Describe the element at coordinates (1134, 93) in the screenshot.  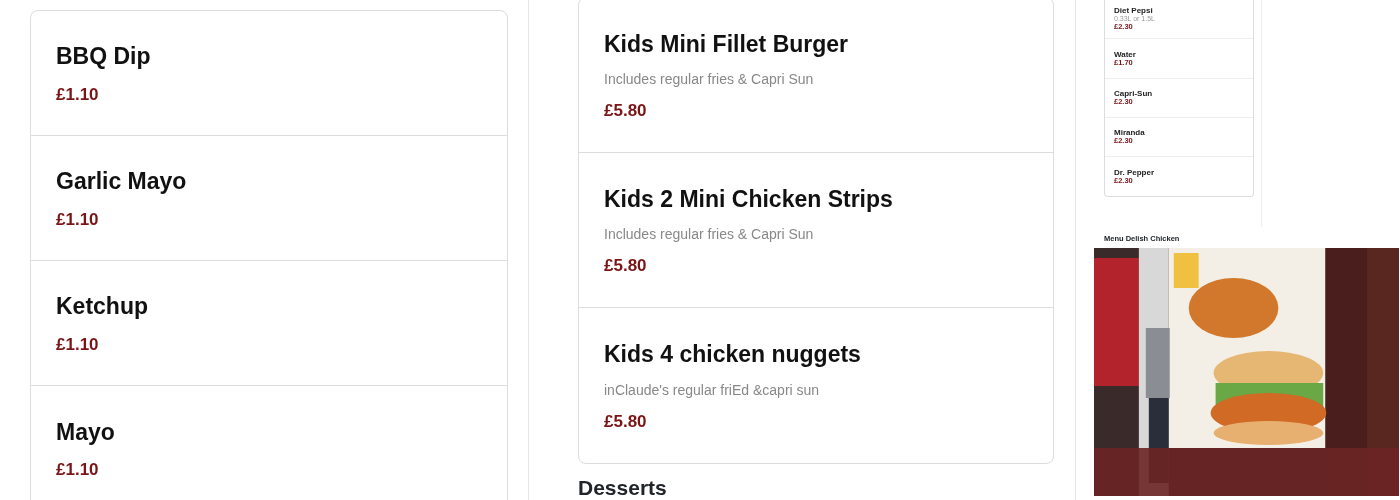
I see `item-name: Capri-Sun` at that location.